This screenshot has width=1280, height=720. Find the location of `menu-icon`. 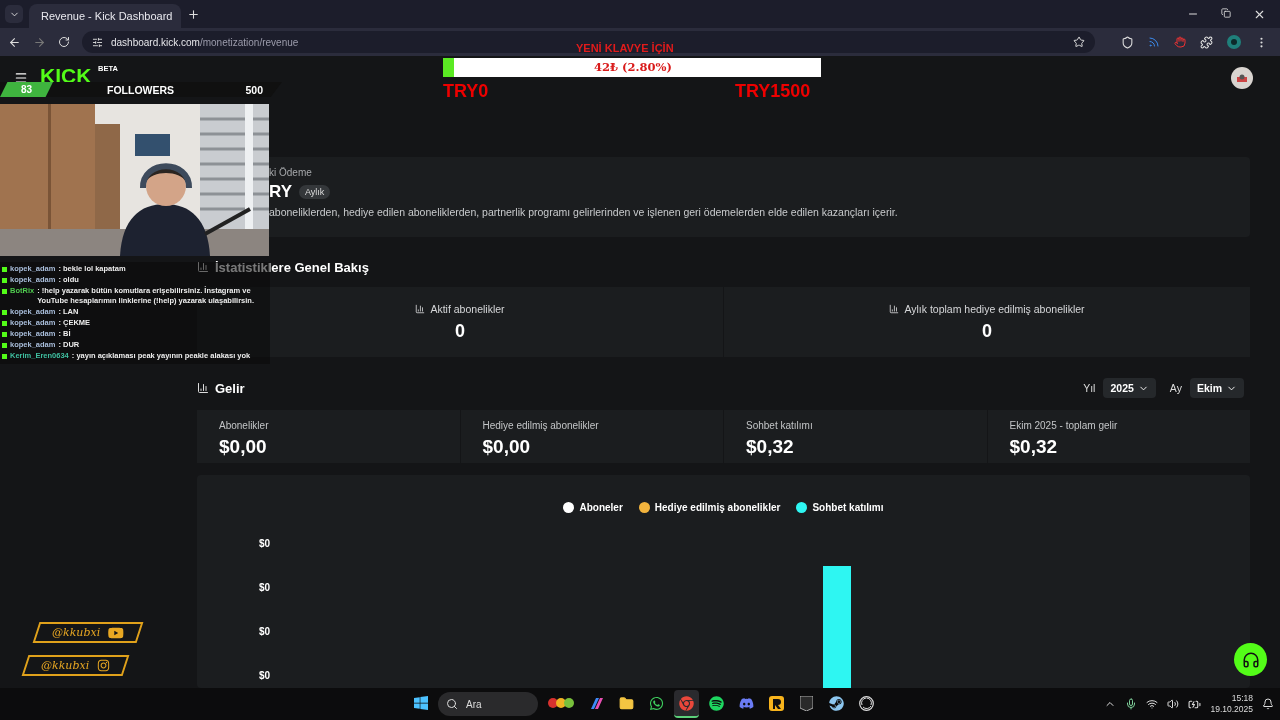

menu-icon is located at coordinates (21, 78).